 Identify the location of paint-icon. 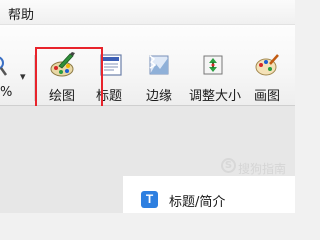
(267, 65).